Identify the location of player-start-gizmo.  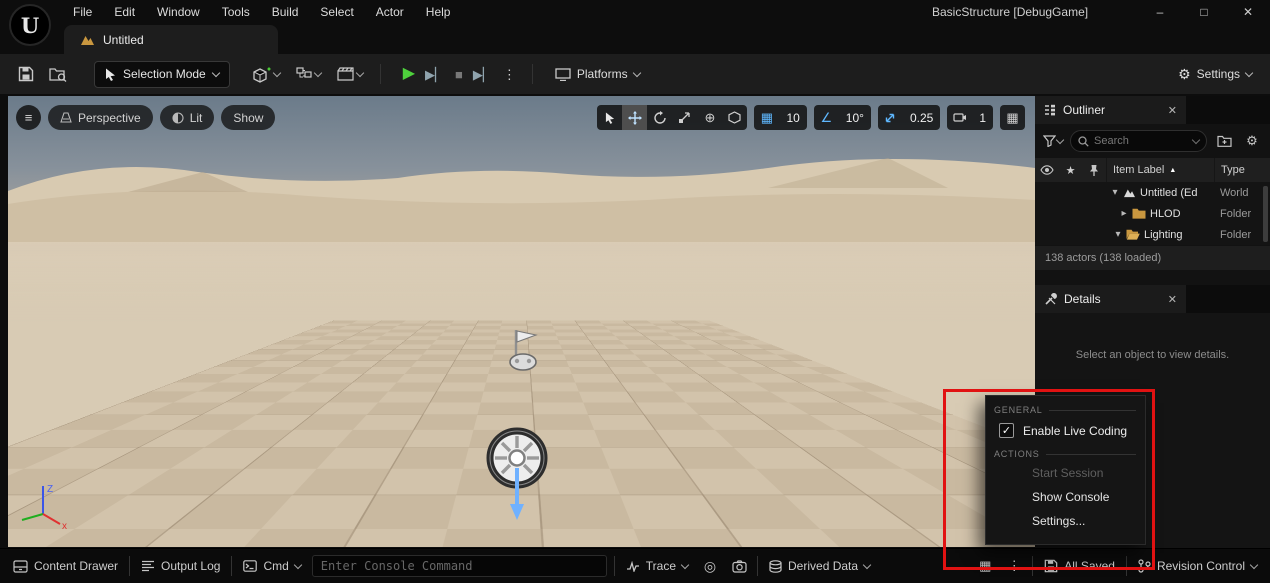
(522, 349).